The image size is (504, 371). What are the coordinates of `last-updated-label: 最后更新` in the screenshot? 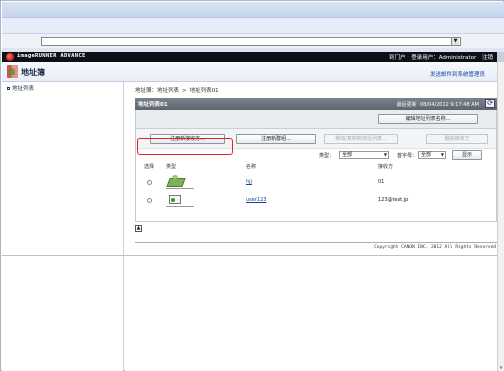 It's located at (406, 105).